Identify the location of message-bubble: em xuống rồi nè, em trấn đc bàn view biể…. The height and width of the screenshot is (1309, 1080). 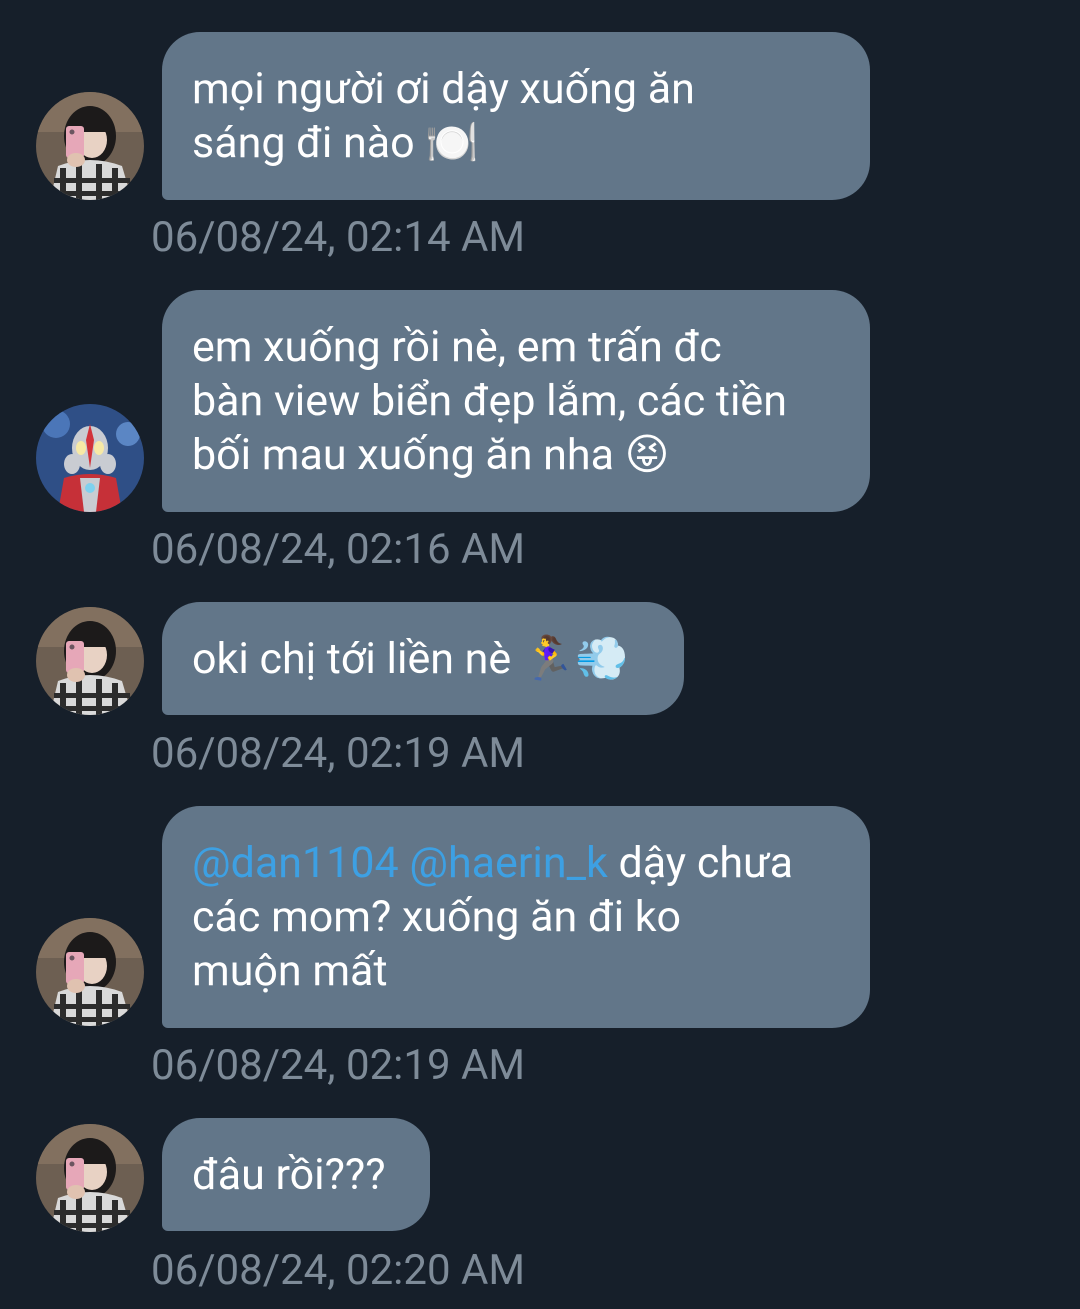
(516, 401).